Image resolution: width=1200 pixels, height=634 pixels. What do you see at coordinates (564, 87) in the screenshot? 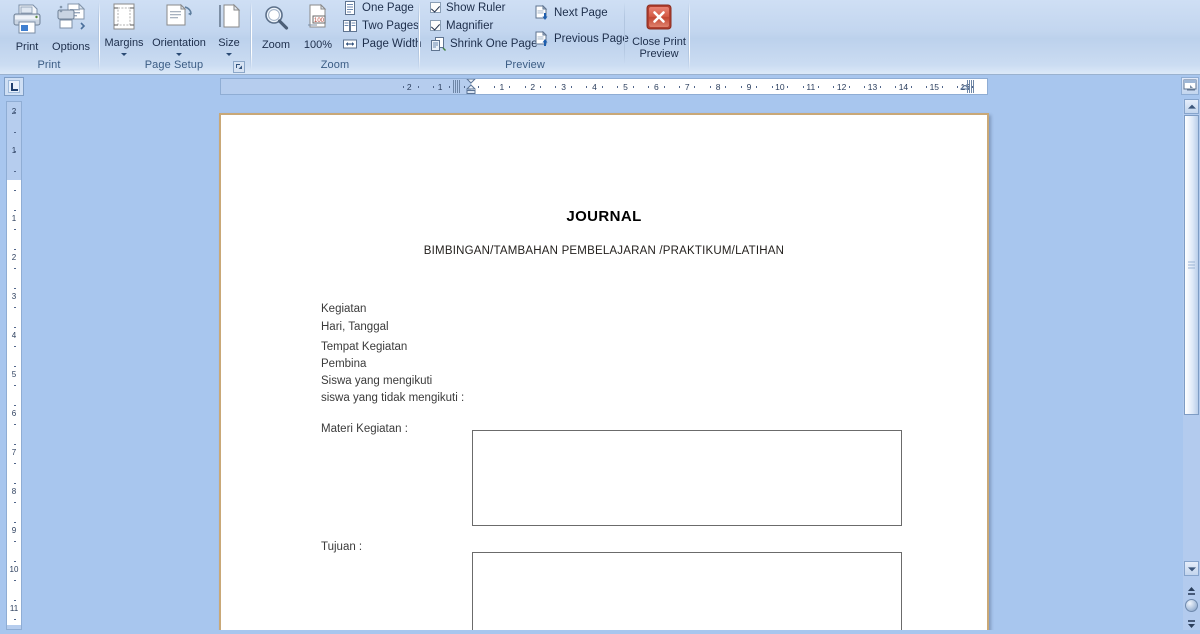
I see `ruler-mark-3: 3` at bounding box center [564, 87].